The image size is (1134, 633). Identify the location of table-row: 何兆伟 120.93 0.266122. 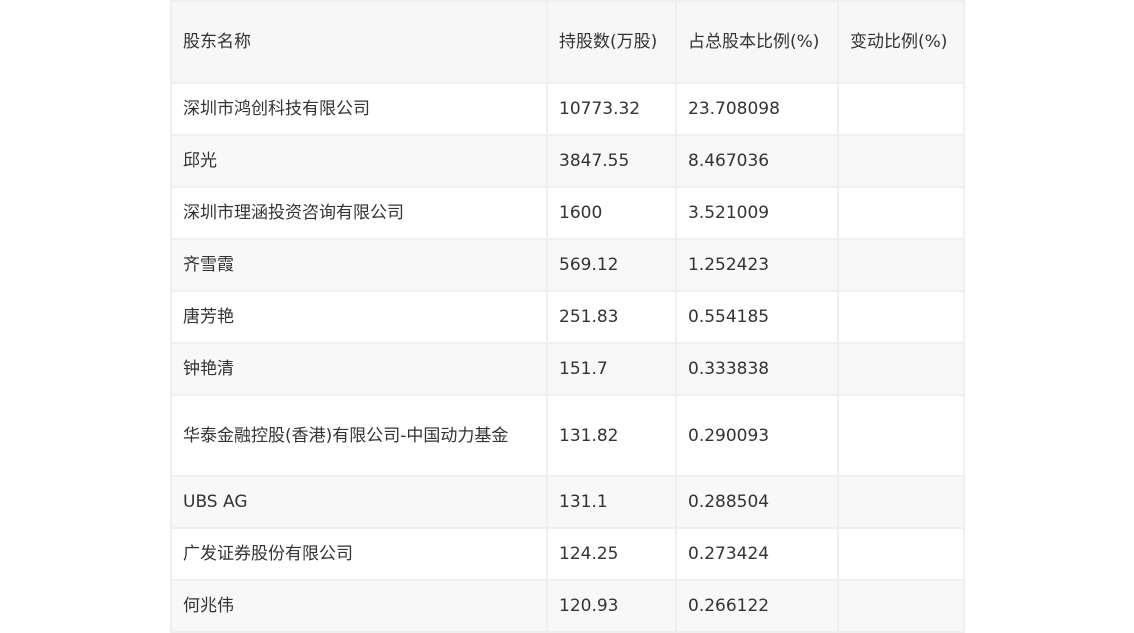
(567, 606).